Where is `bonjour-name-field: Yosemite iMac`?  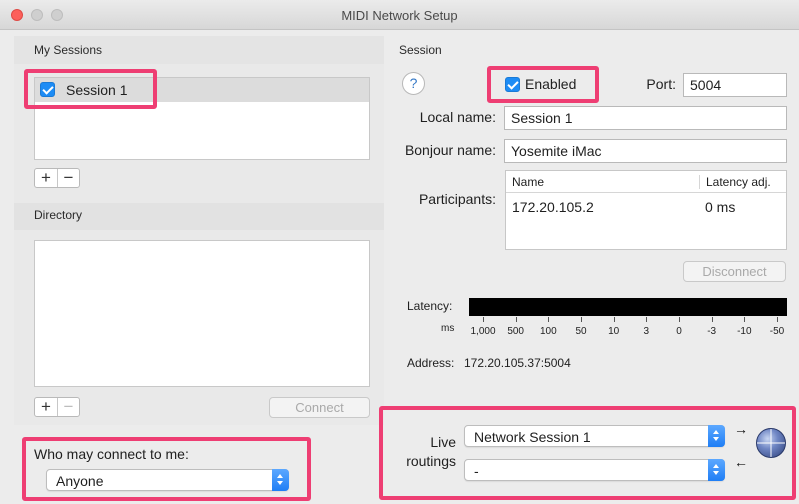
bonjour-name-field: Yosemite iMac is located at coordinates (645, 151).